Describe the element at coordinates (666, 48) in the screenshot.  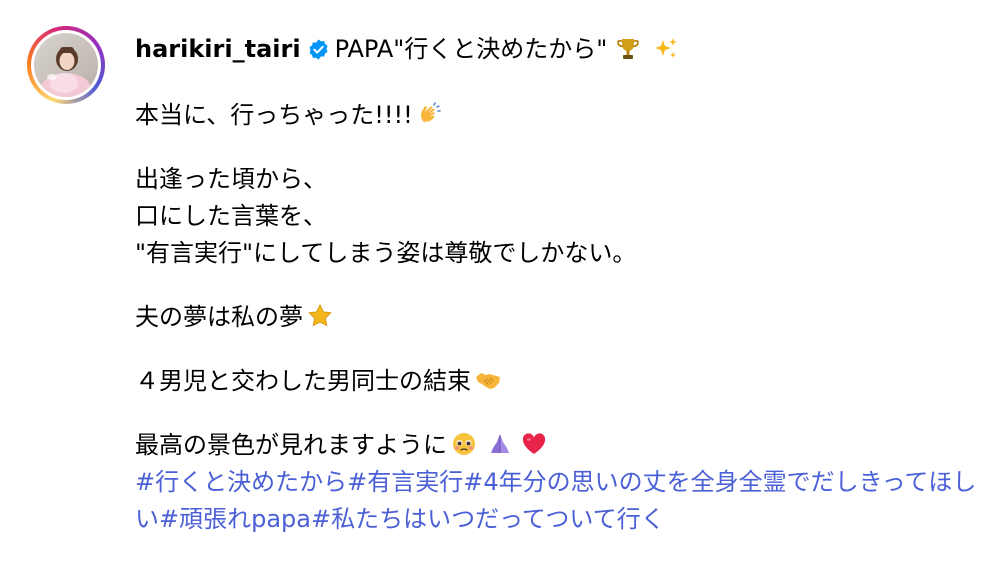
I see `sparkles-icon` at that location.